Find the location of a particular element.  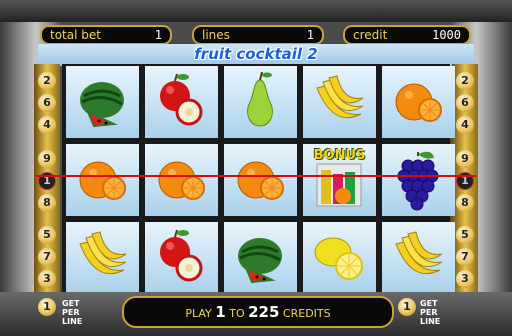

game-title: fruit cocktail 2 is located at coordinates (256, 54).